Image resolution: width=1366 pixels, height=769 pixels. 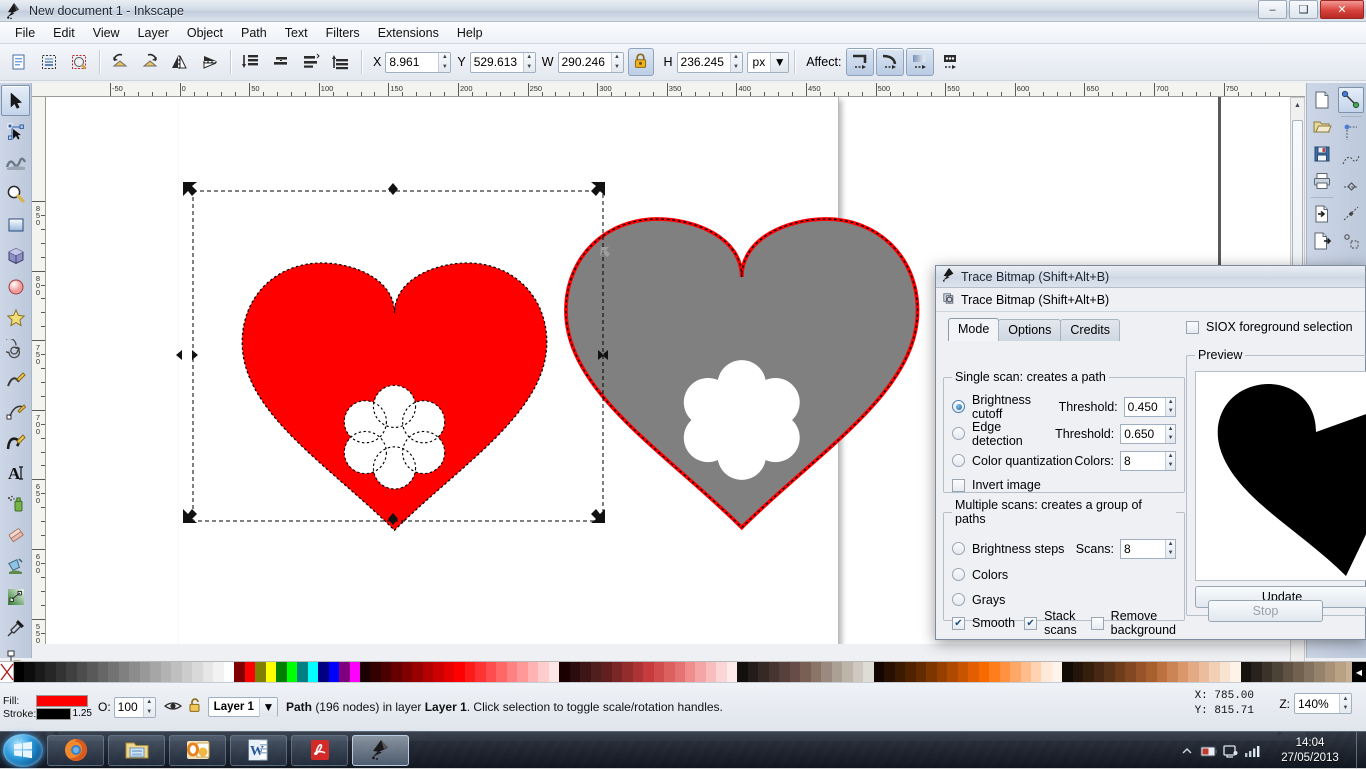 What do you see at coordinates (15, 286) in the screenshot?
I see `ellipse-tool` at bounding box center [15, 286].